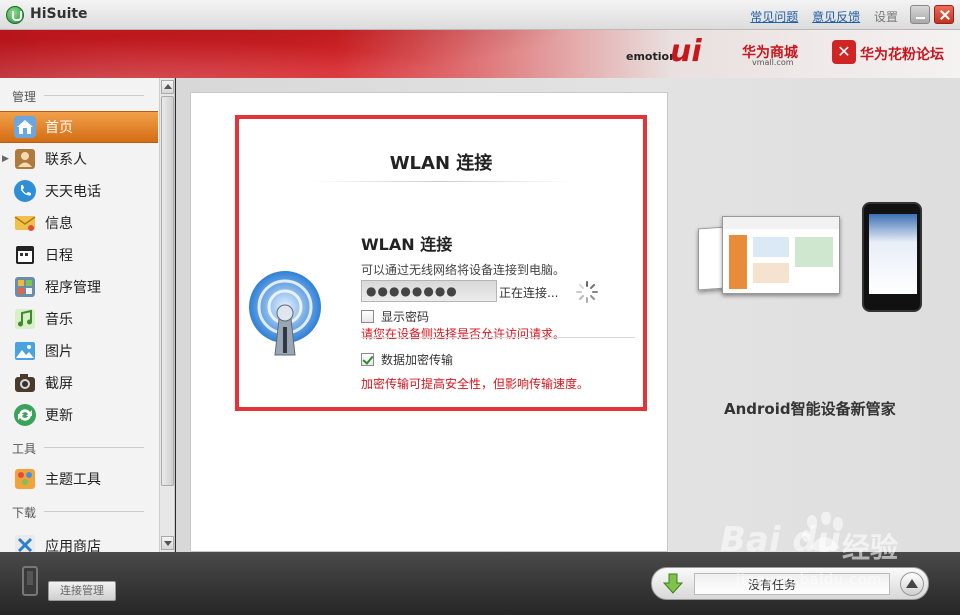 This screenshot has width=960, height=615. What do you see at coordinates (405, 317) in the screenshot?
I see `show-password-label: 显示密码` at bounding box center [405, 317].